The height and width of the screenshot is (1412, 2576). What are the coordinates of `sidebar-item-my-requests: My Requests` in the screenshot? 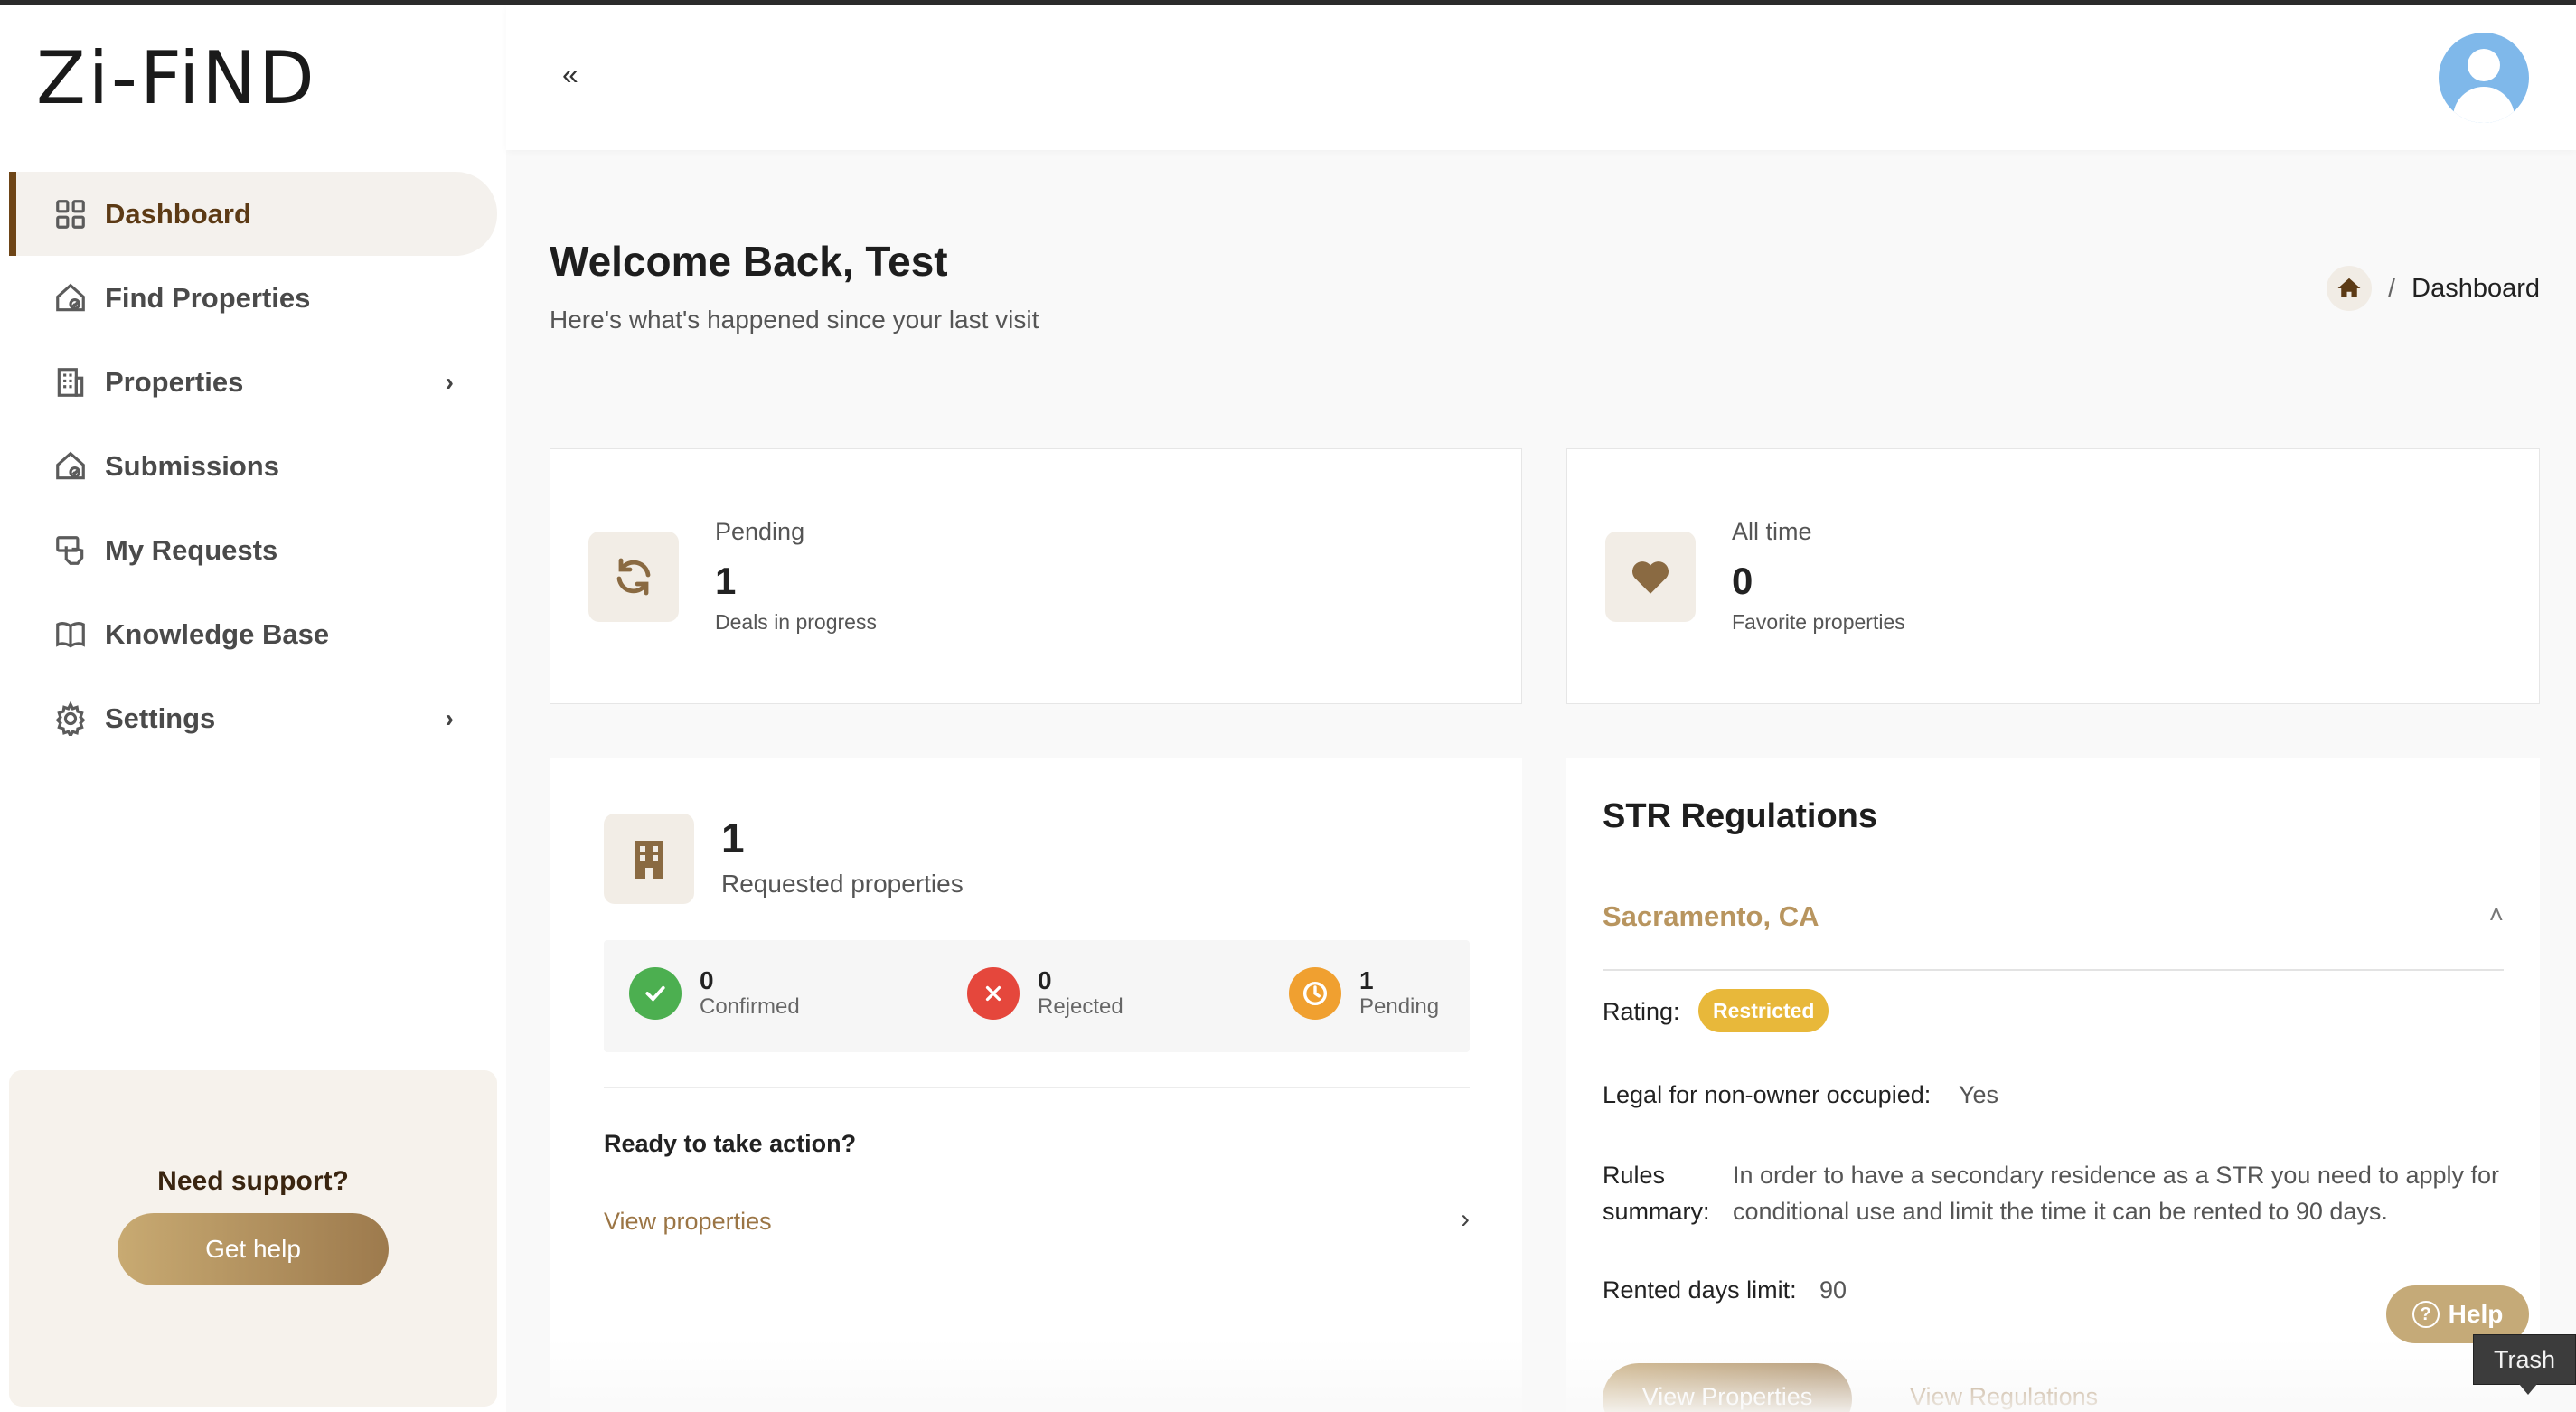 It's located at (253, 550).